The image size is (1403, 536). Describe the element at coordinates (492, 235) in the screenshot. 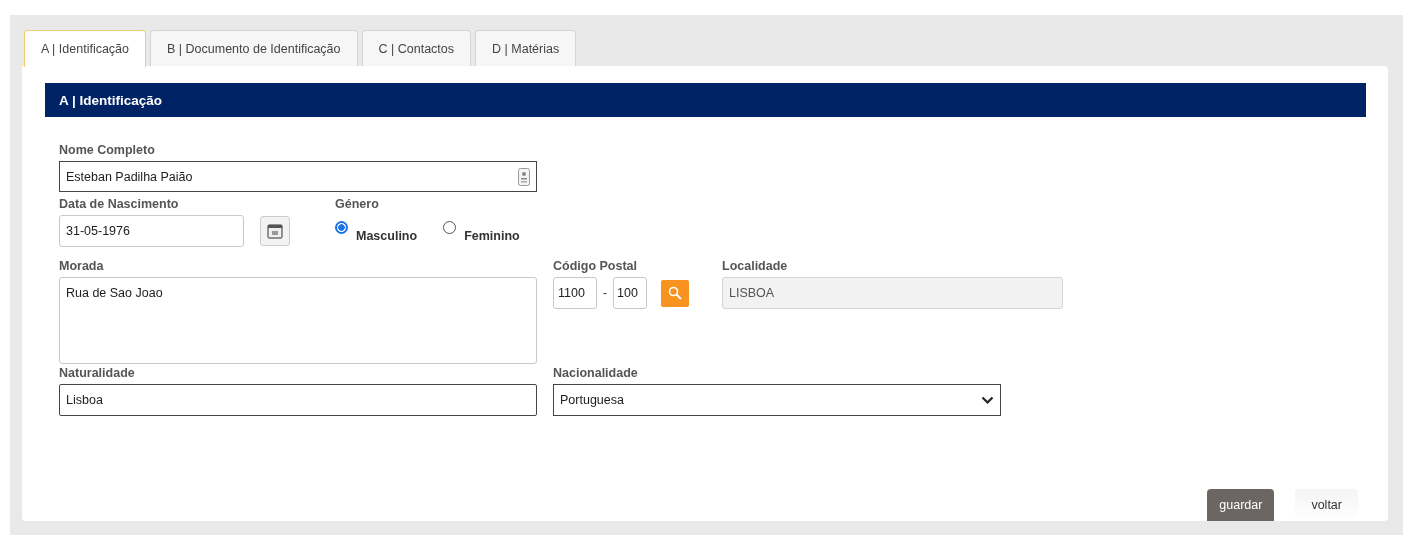

I see `radio-label: Feminino` at that location.